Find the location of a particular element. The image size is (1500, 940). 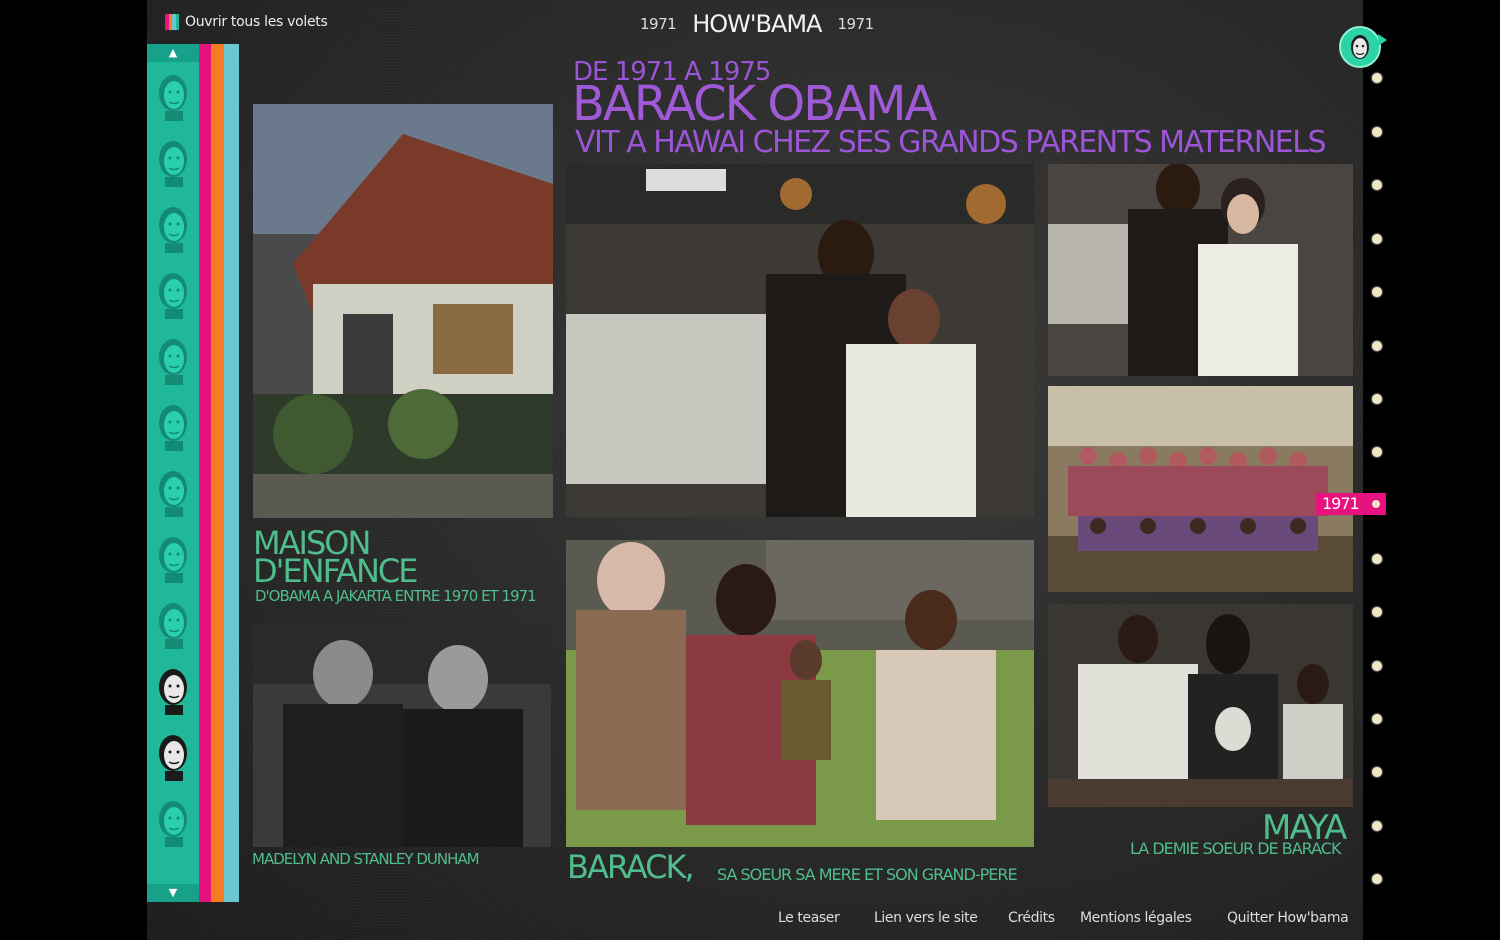

stripes-icon is located at coordinates (172, 22).